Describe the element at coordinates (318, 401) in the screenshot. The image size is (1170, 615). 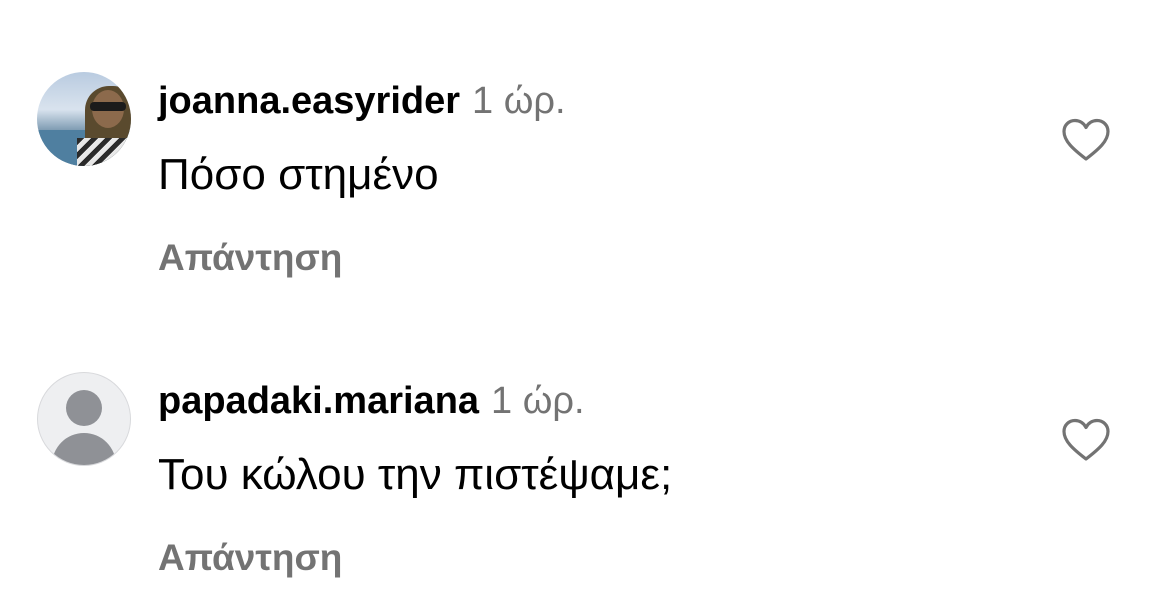
I see `username-link: papadaki.mariana` at that location.